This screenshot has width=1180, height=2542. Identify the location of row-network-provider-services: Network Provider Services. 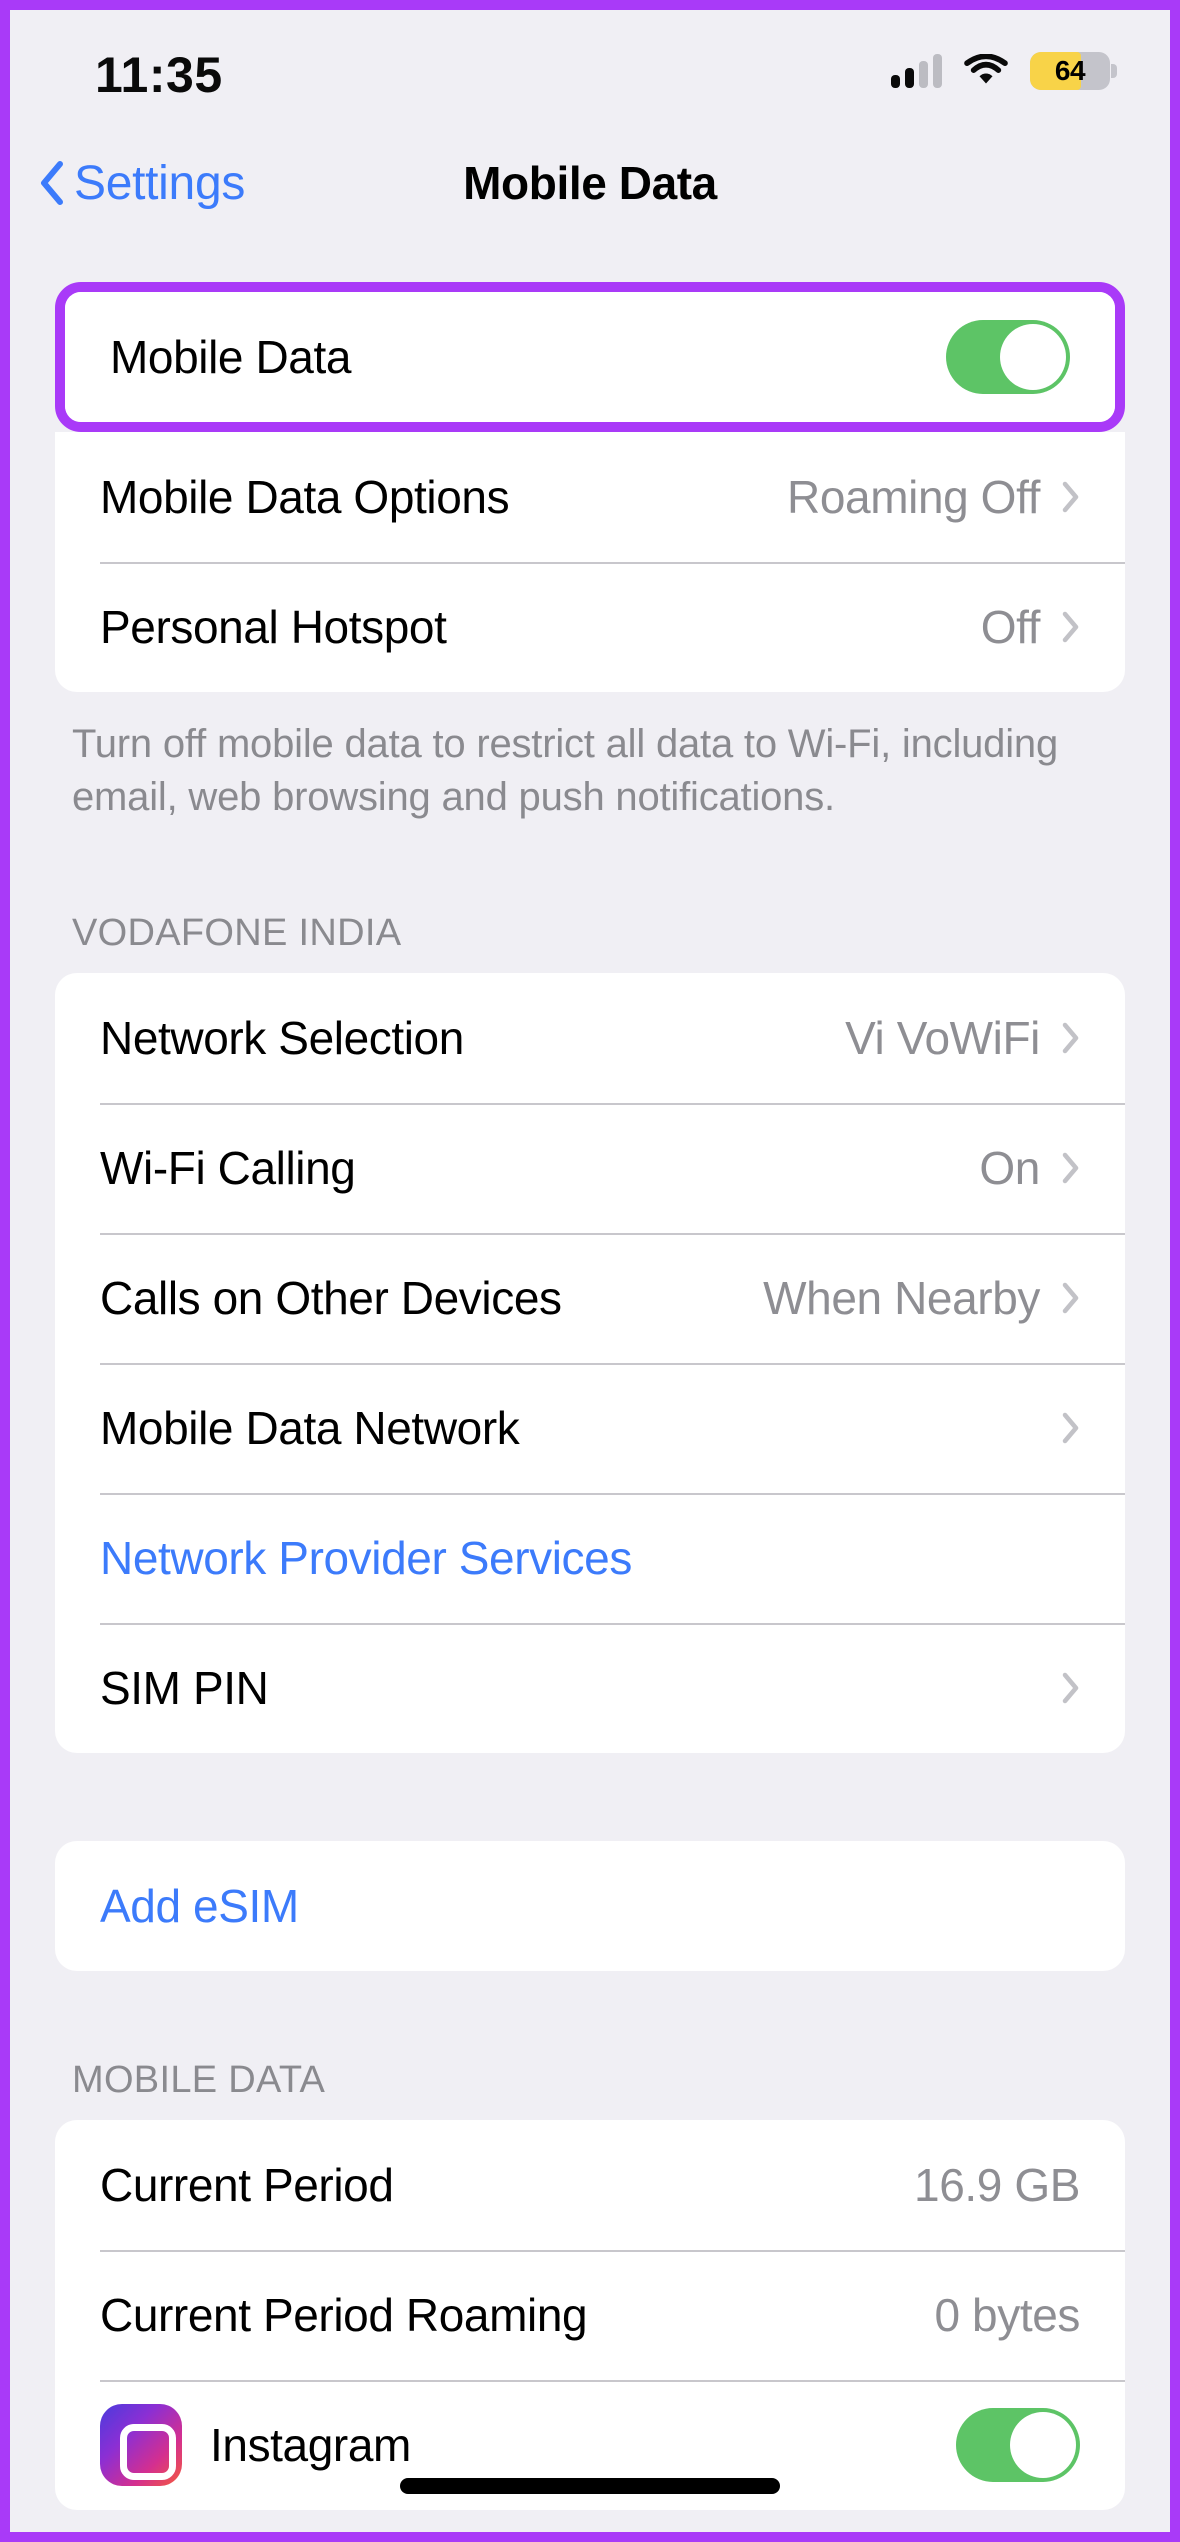
(590, 1557).